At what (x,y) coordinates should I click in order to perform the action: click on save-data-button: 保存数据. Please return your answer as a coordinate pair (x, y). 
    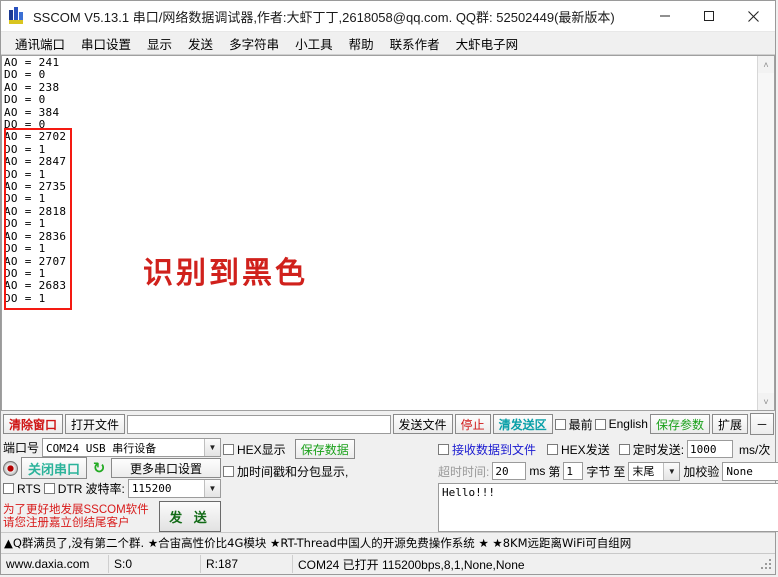
    Looking at the image, I should click on (324, 449).